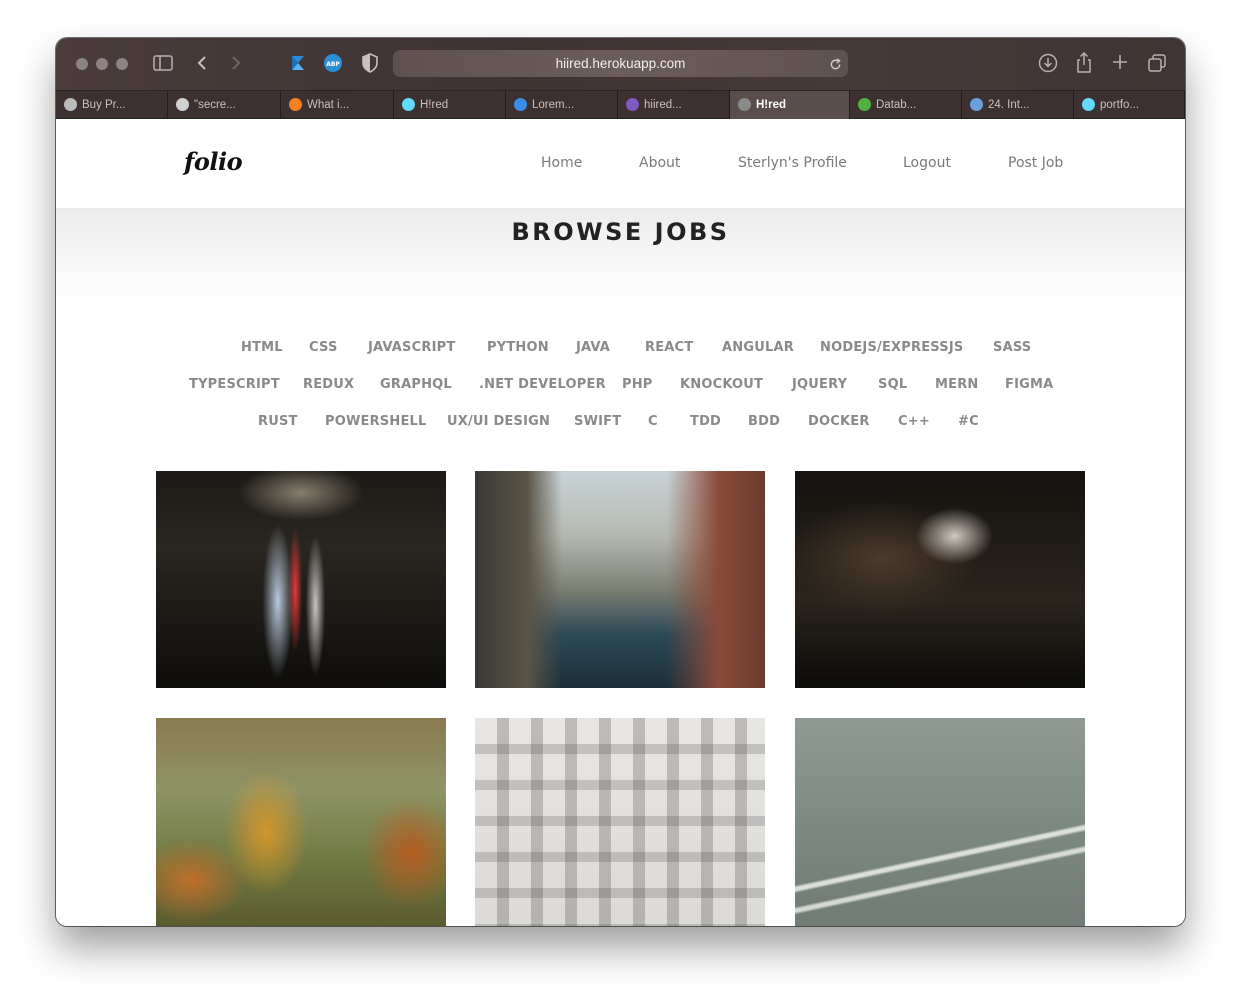 Image resolution: width=1241 pixels, height=1001 pixels. Describe the element at coordinates (758, 347) in the screenshot. I see `job-tag-link: ANGULAR` at that location.